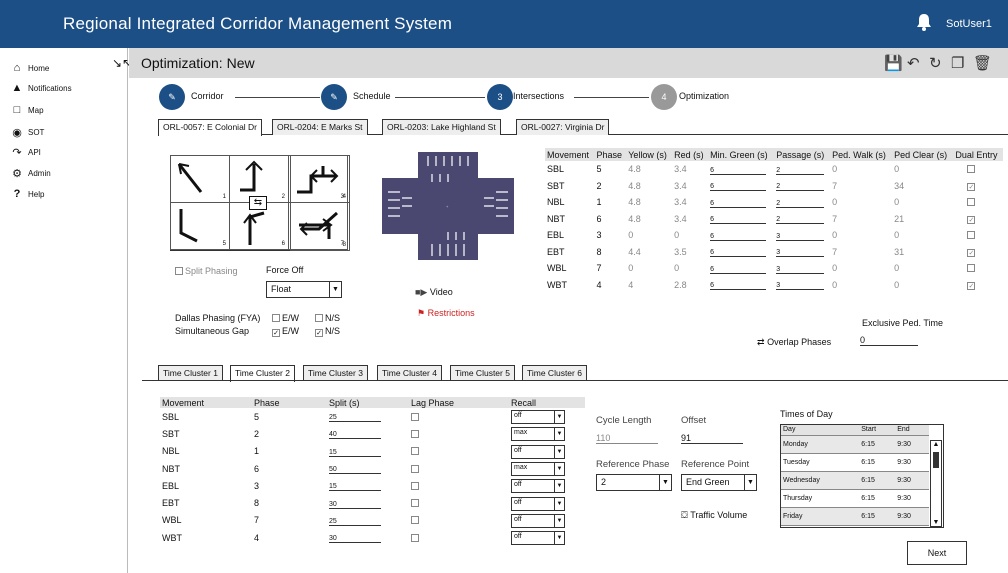 Image resolution: width=1008 pixels, height=573 pixels. What do you see at coordinates (893, 63) in the screenshot?
I see `save-icon: 💾` at bounding box center [893, 63].